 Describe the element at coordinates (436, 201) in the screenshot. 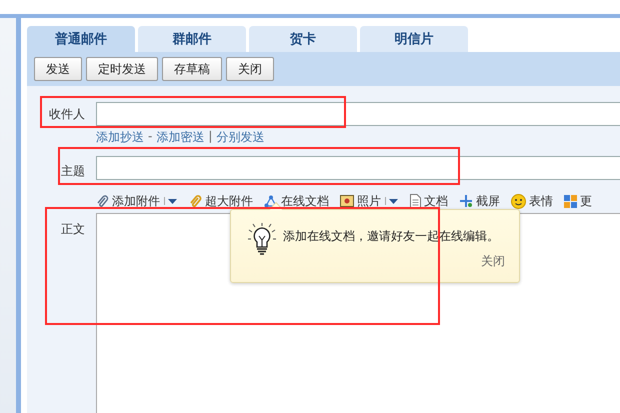

I see `tool-label: 文档` at that location.